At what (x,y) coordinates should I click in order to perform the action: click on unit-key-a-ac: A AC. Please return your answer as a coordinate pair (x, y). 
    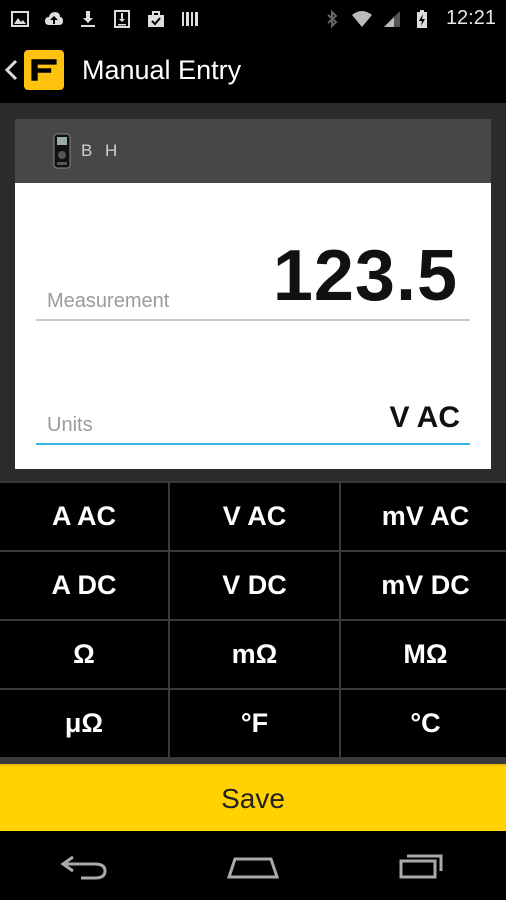
    Looking at the image, I should click on (84, 516).